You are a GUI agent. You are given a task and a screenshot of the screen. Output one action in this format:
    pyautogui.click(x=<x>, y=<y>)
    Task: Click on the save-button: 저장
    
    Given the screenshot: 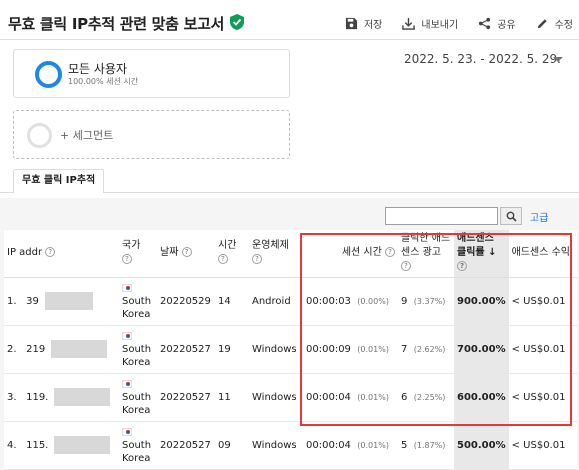 What is the action you would take?
    pyautogui.click(x=363, y=23)
    